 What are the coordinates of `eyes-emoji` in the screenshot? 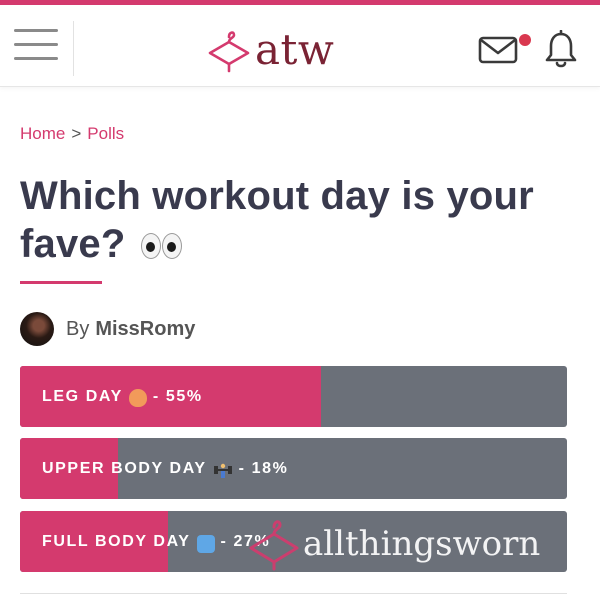 It's located at (161, 246).